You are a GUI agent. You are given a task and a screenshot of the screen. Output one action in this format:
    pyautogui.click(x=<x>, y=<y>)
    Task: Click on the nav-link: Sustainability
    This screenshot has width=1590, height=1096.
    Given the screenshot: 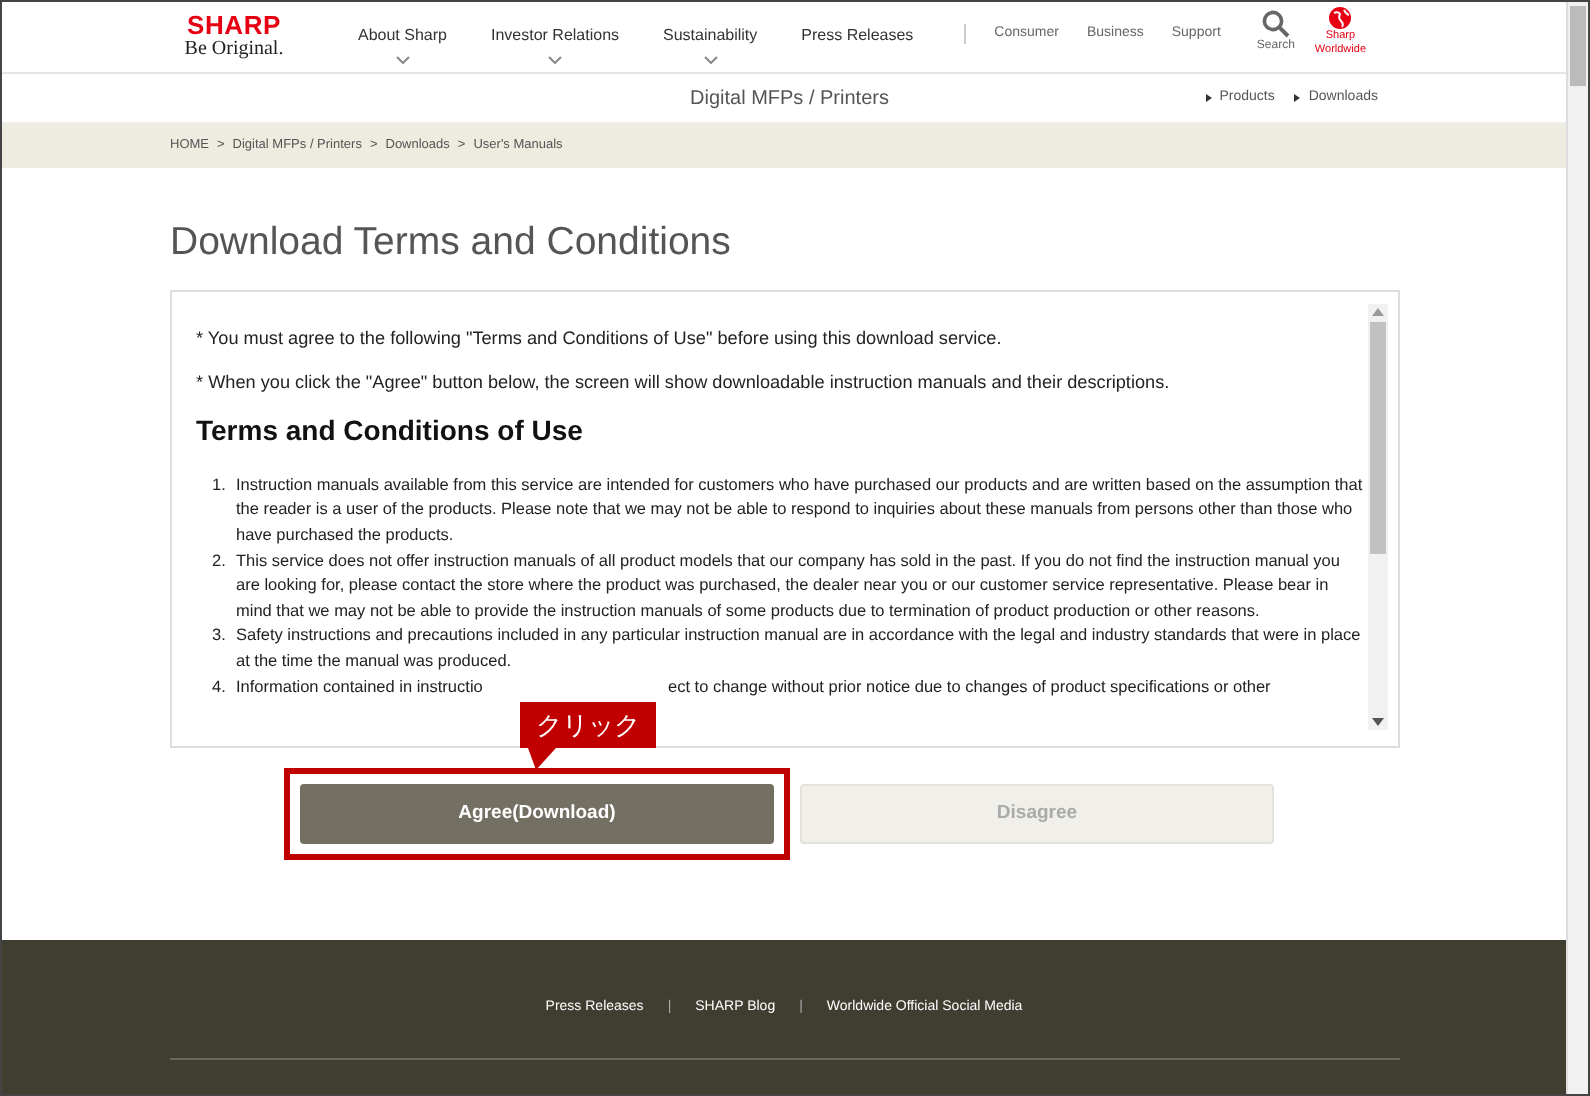 What is the action you would take?
    pyautogui.click(x=710, y=36)
    